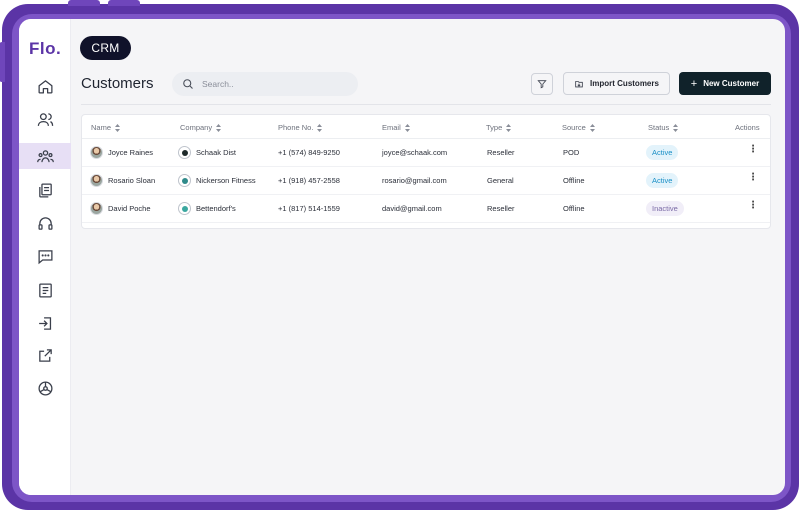 The width and height of the screenshot is (801, 513). I want to click on column-header-source: Source, so click(578, 127).